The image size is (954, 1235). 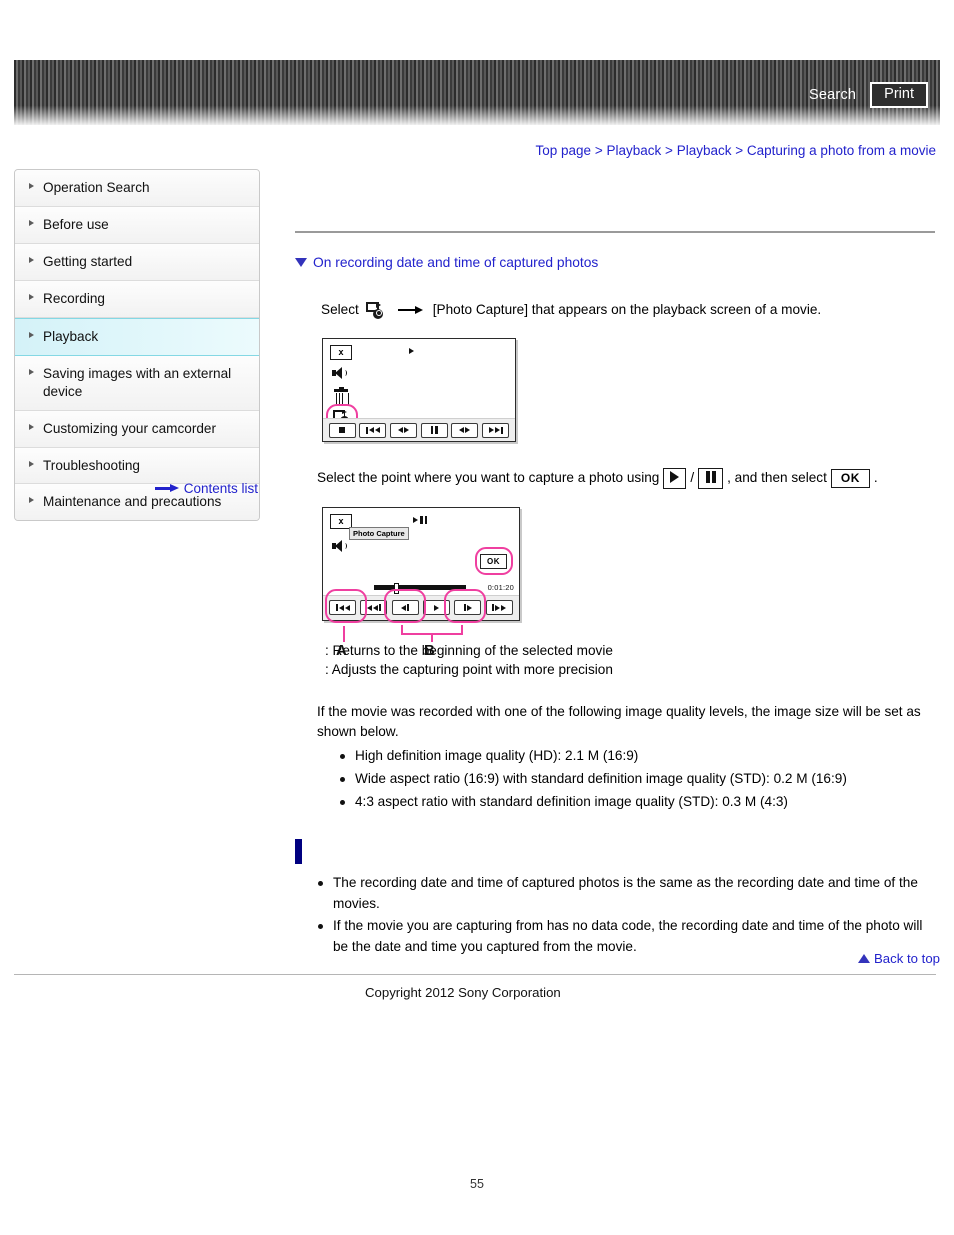 I want to click on mode-label: Photo Capture, so click(x=379, y=533).